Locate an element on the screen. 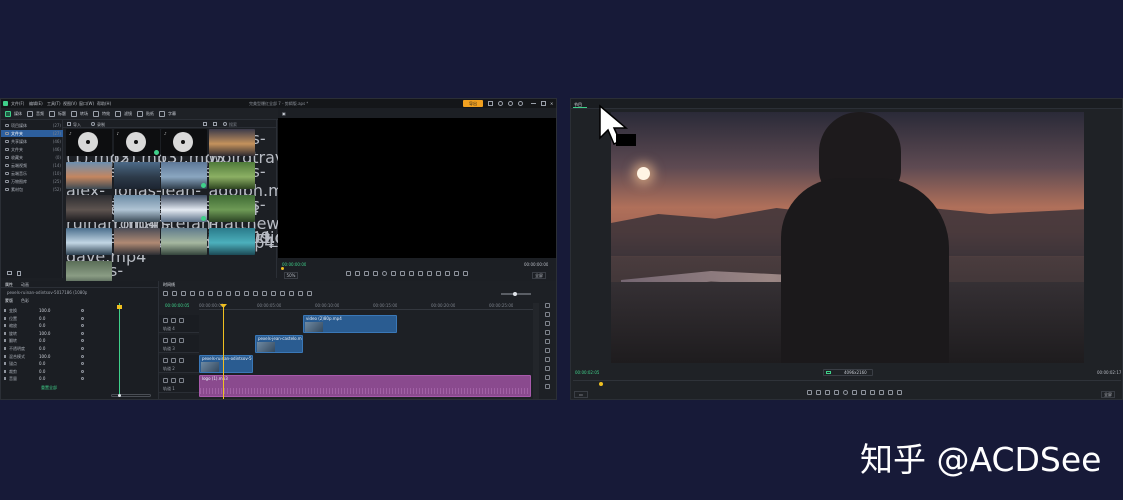 This screenshot has width=1123, height=500. track-lock-icon is located at coordinates (165, 360).